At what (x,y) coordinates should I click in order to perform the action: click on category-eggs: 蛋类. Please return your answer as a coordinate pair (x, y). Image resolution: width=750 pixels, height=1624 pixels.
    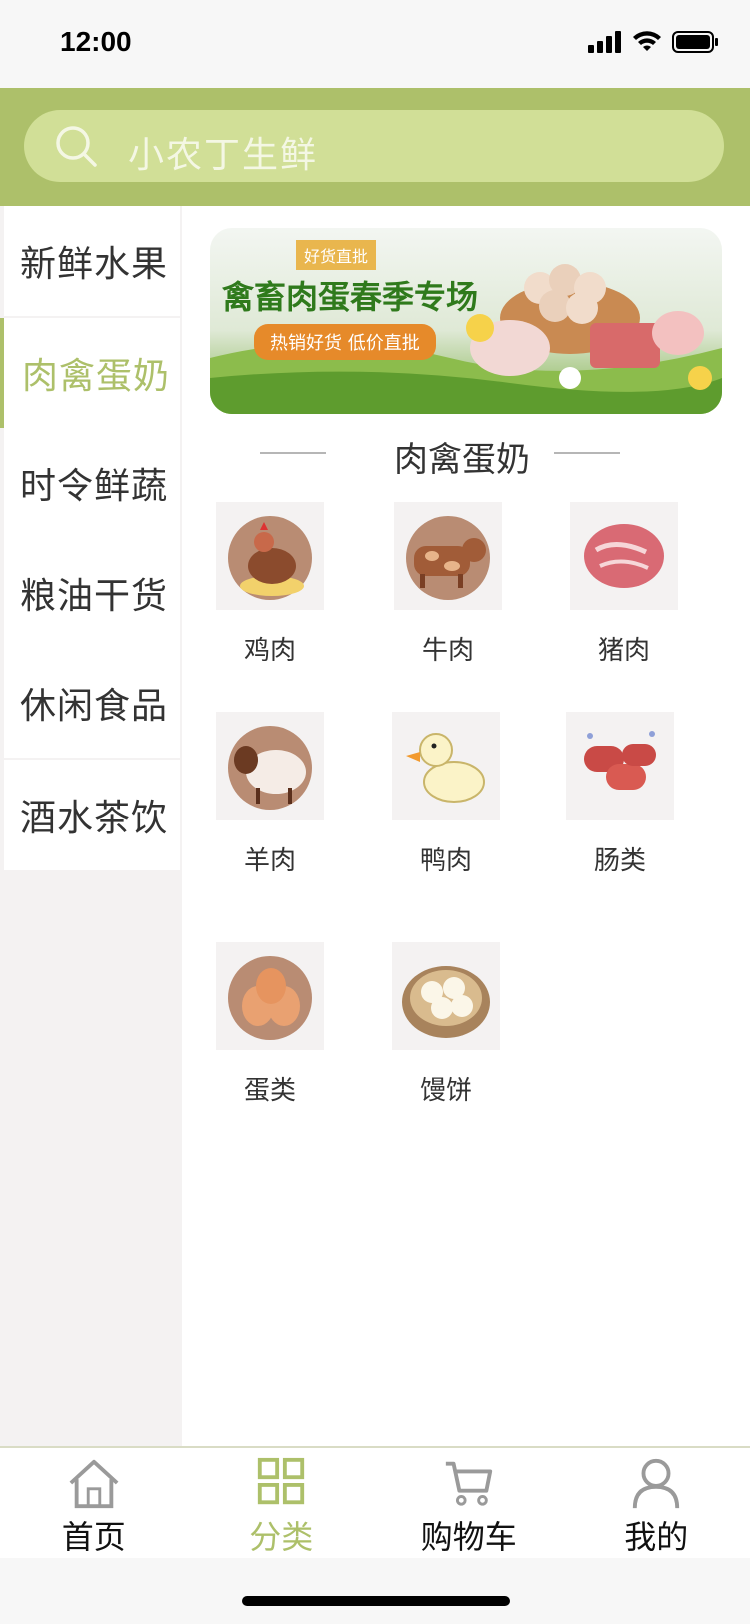
    Looking at the image, I should click on (270, 1024).